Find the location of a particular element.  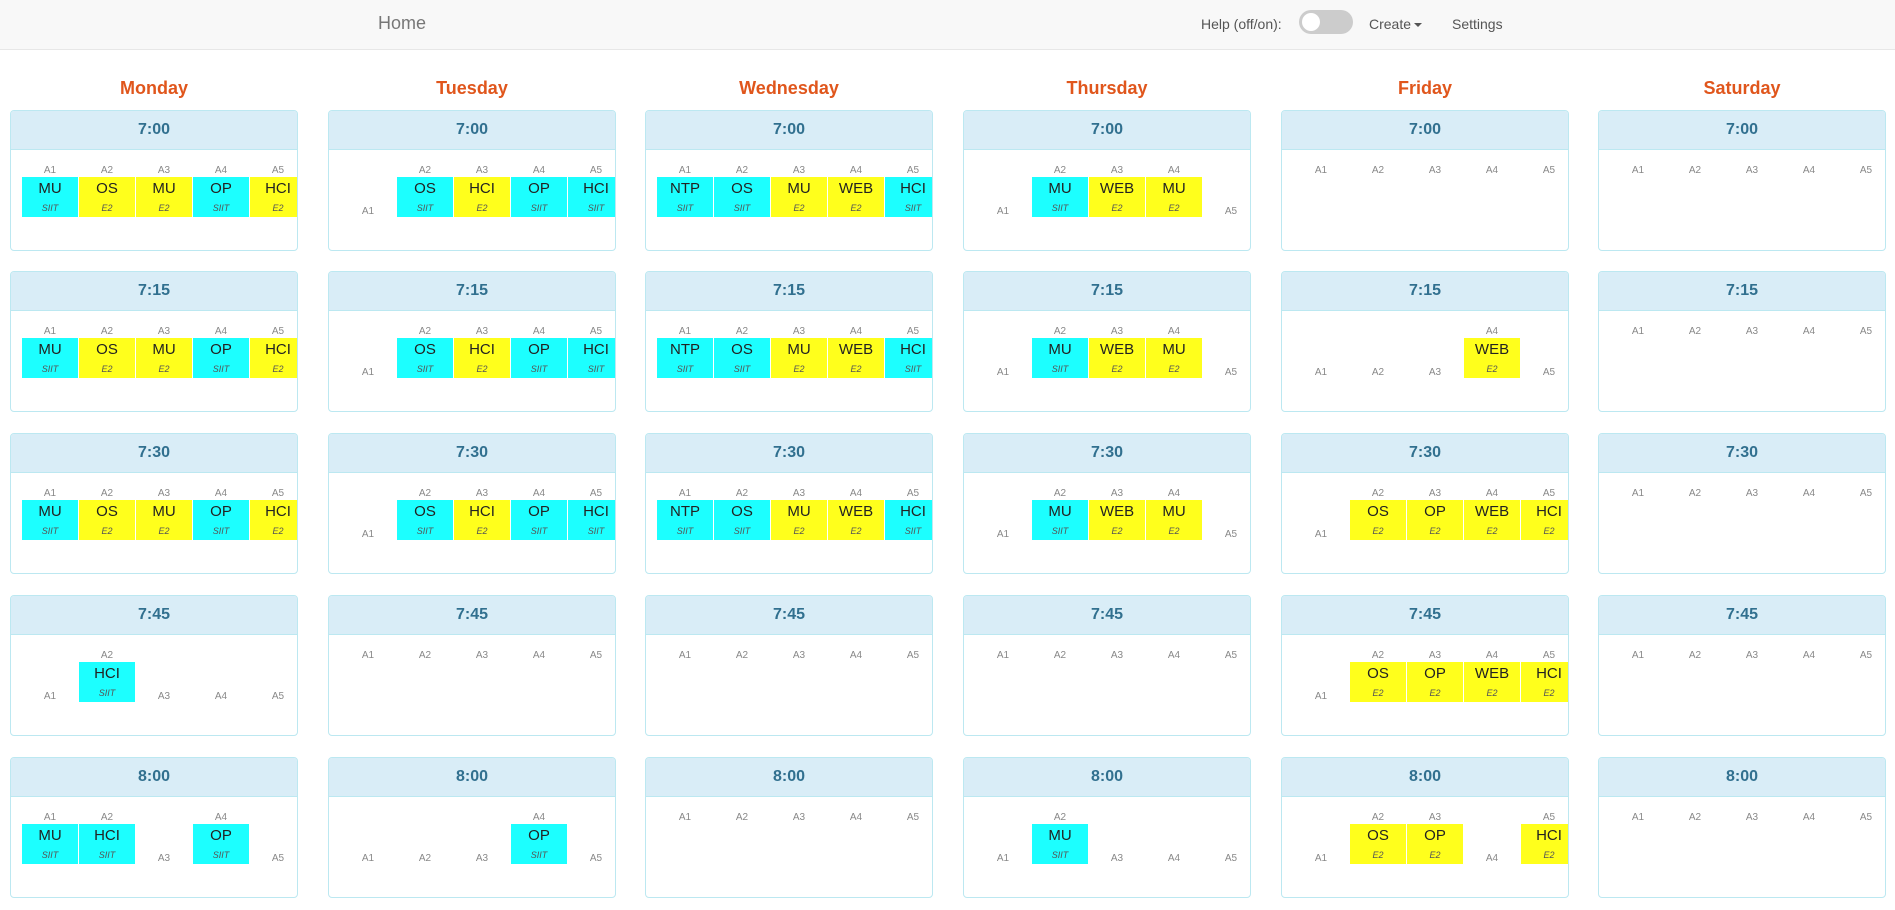

room-cell: A1 NTP SIIT is located at coordinates (685, 514).